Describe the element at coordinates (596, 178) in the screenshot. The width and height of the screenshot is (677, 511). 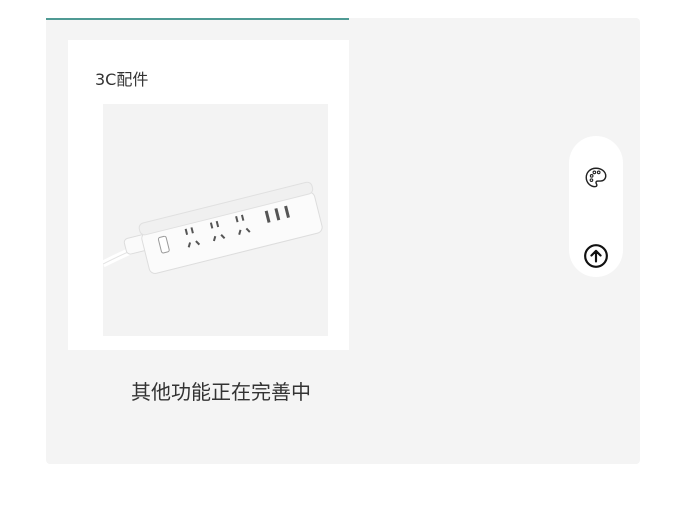
I see `palette-icon` at that location.